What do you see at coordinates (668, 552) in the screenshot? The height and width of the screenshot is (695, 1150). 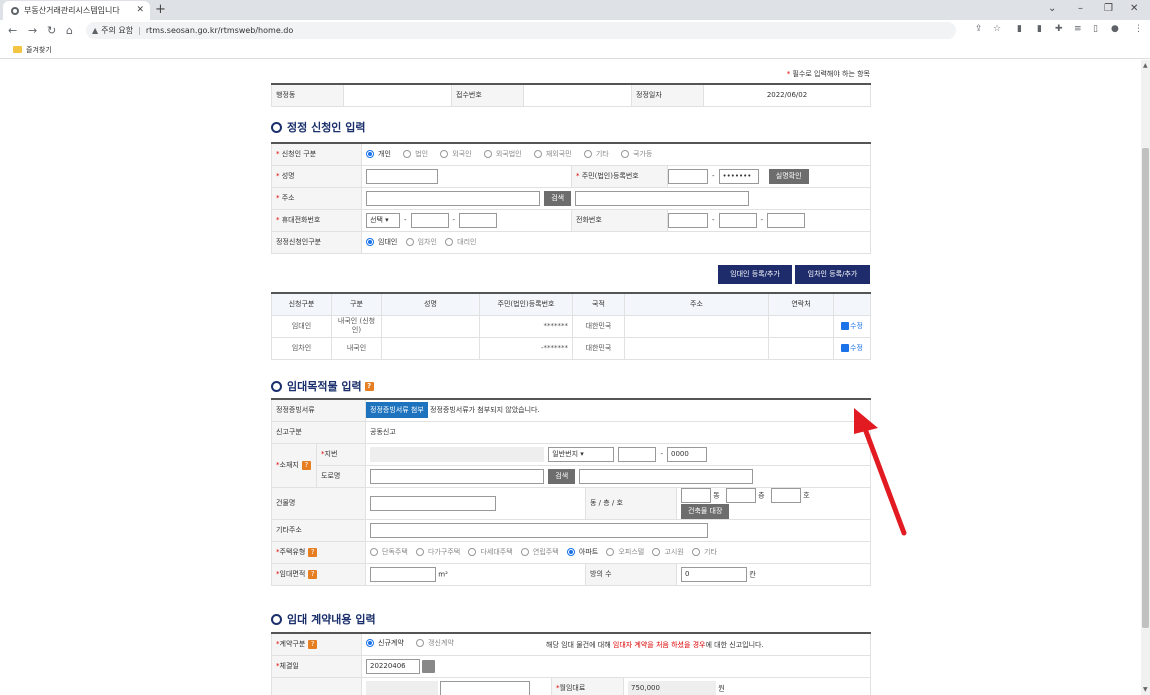 I see `radio-gosiwon: 고시원` at bounding box center [668, 552].